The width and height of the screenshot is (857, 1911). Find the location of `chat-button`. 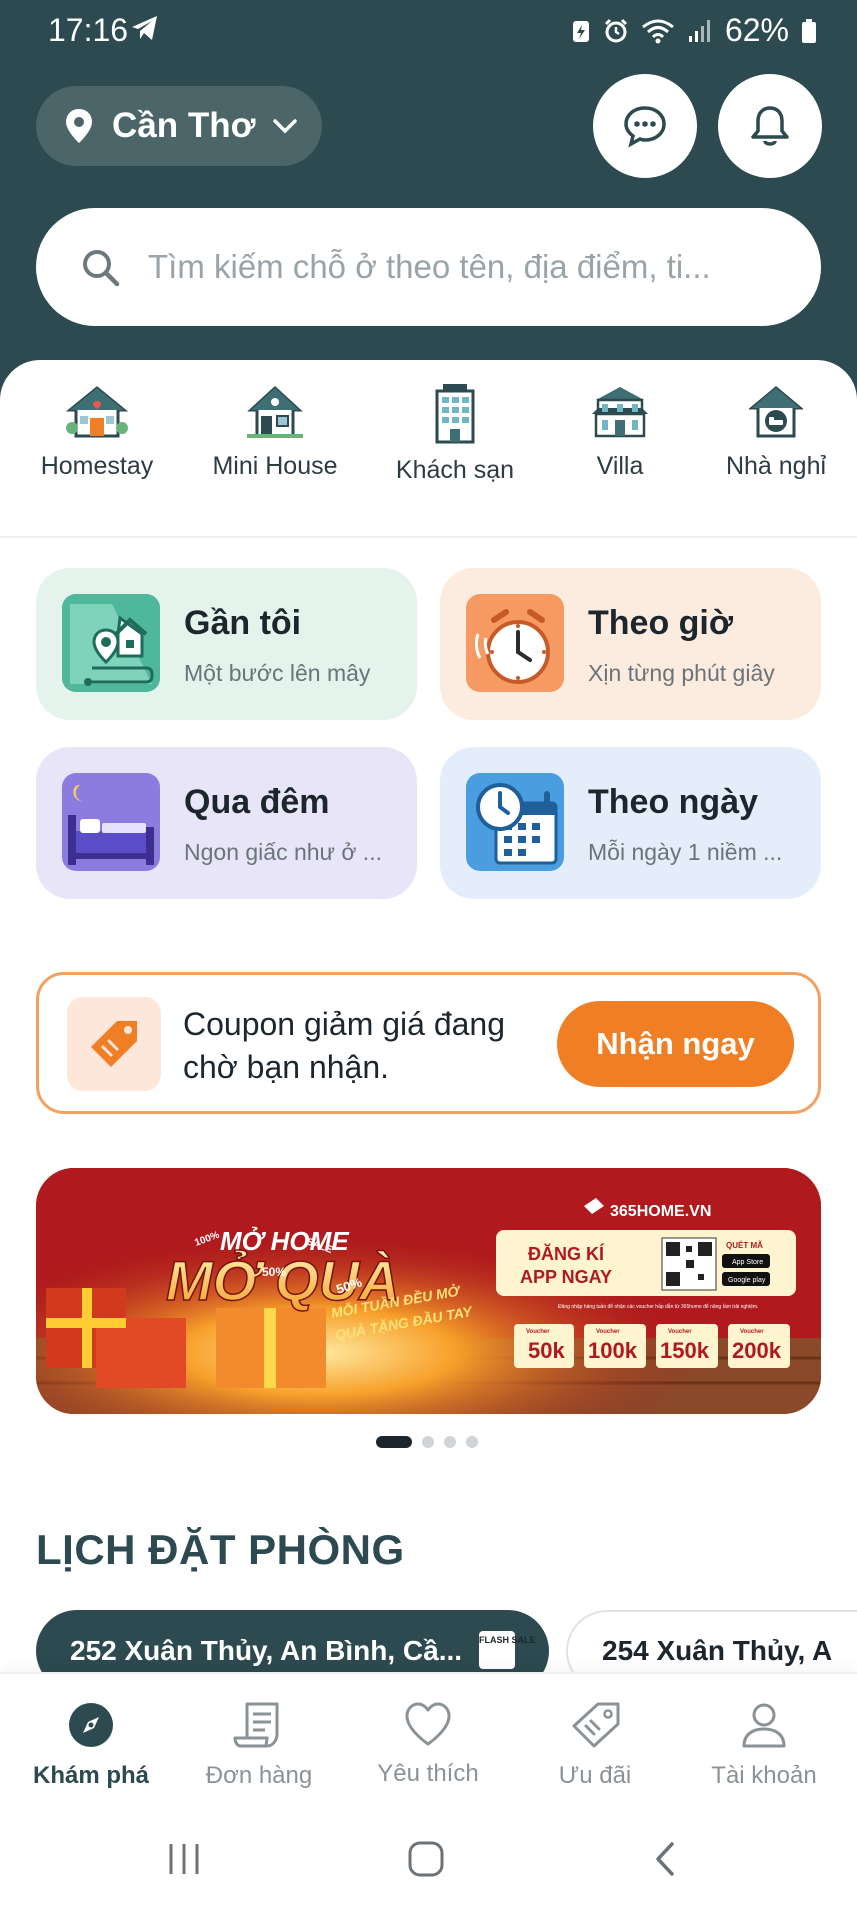

chat-button is located at coordinates (645, 126).